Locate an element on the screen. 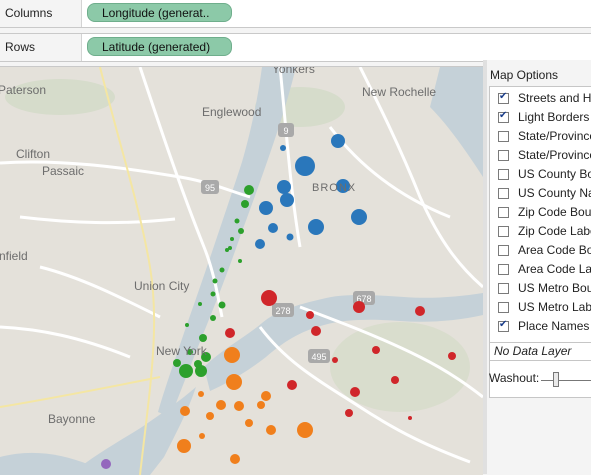 Image resolution: width=591 pixels, height=475 pixels. road-shield-9-text: 9 is located at coordinates (285, 131).